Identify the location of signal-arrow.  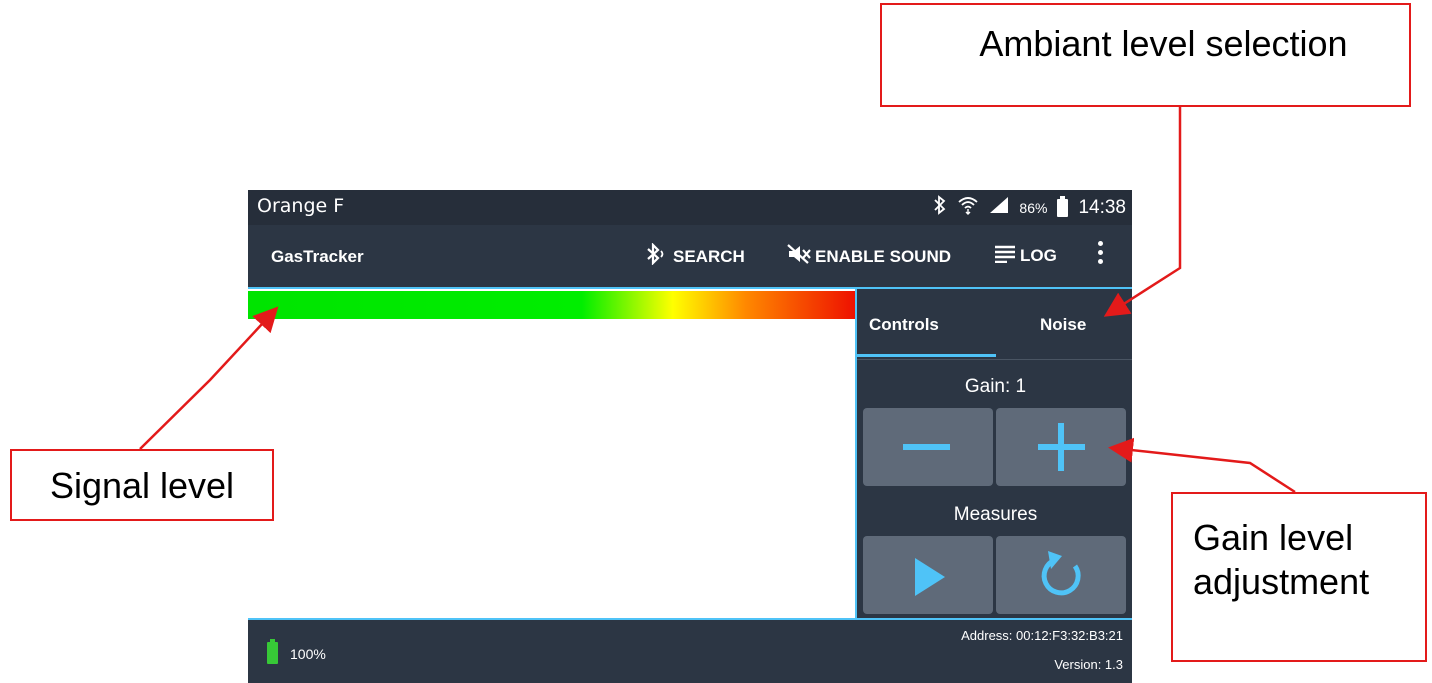
(209, 378).